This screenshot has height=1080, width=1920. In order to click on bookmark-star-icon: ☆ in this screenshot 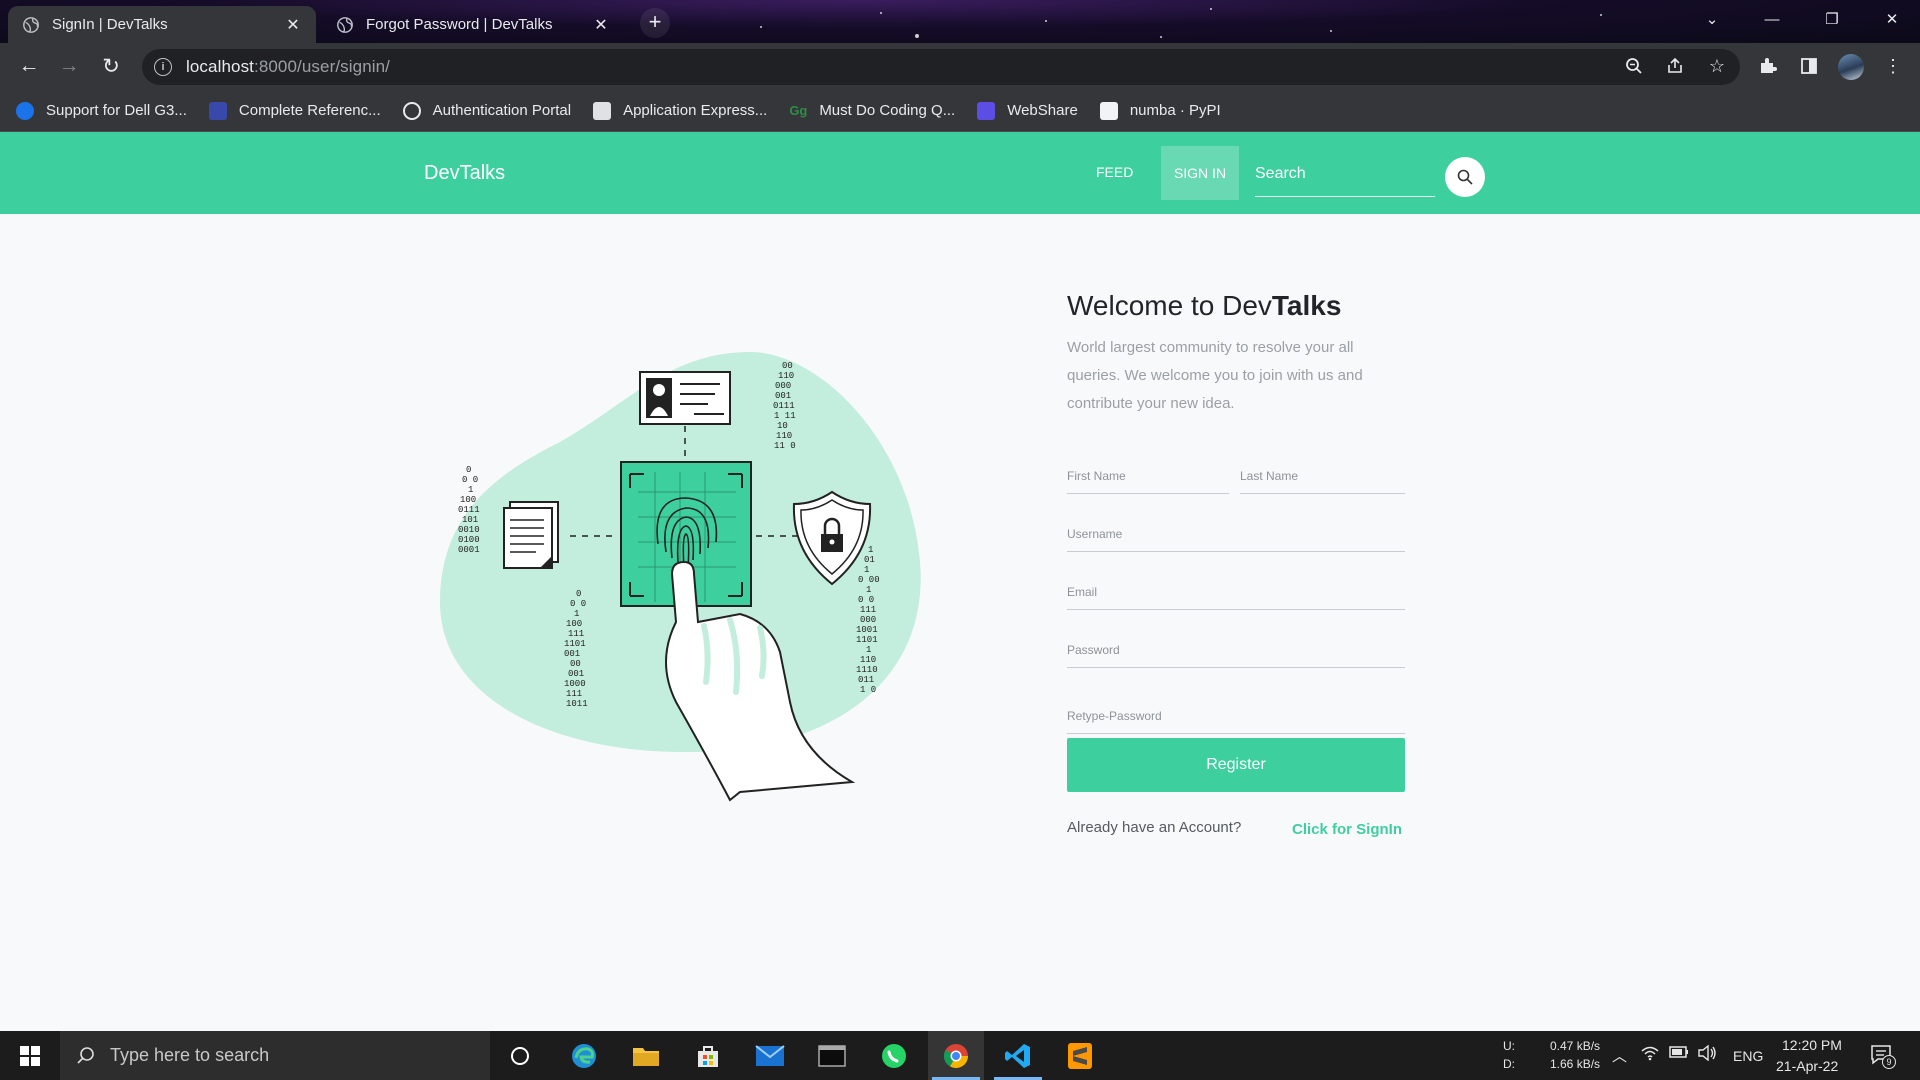, I will do `click(1717, 66)`.